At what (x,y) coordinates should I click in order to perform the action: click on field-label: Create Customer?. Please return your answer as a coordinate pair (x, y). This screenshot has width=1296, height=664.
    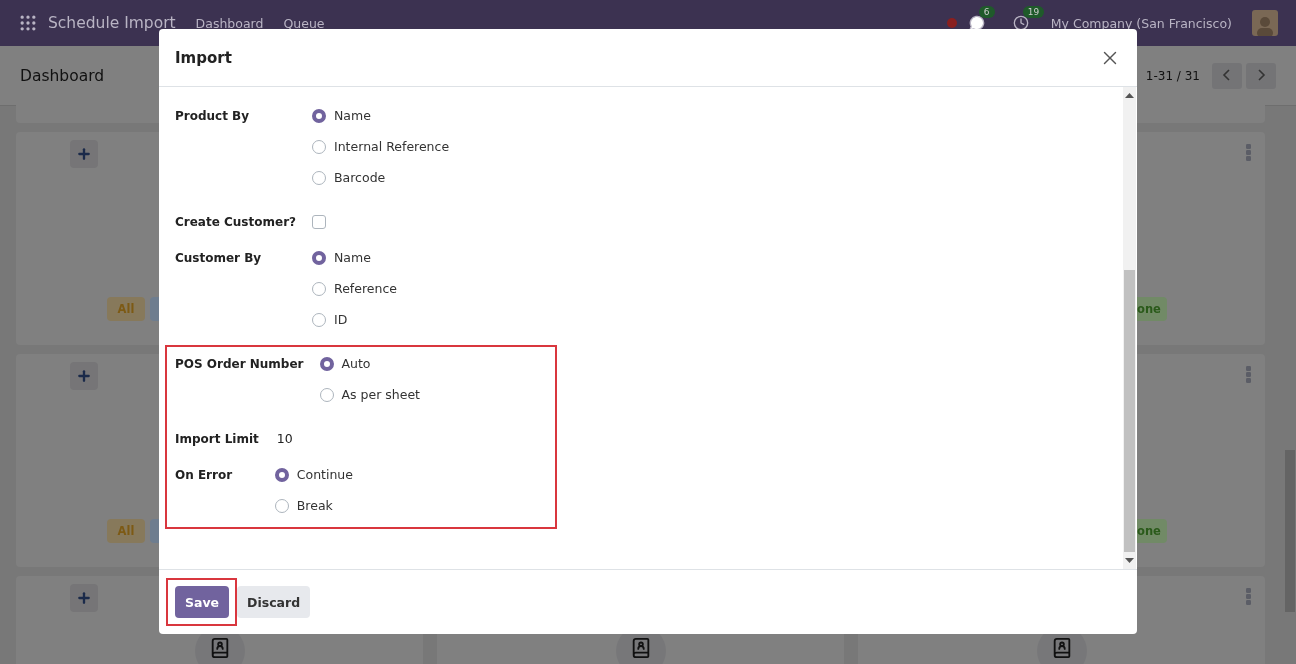
    Looking at the image, I should click on (235, 222).